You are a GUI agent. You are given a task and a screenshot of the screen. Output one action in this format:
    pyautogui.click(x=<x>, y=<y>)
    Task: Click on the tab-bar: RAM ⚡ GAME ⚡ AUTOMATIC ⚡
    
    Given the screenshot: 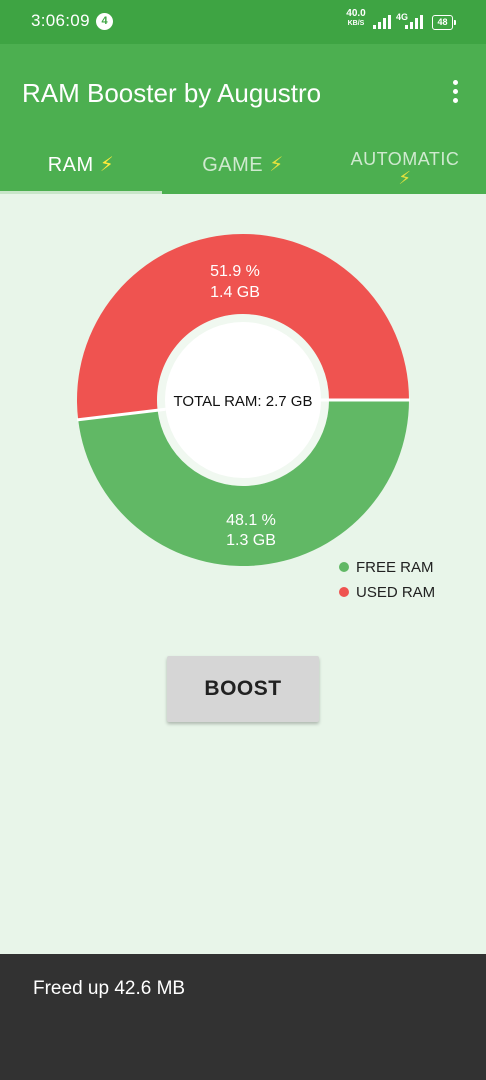 What is the action you would take?
    pyautogui.click(x=243, y=172)
    